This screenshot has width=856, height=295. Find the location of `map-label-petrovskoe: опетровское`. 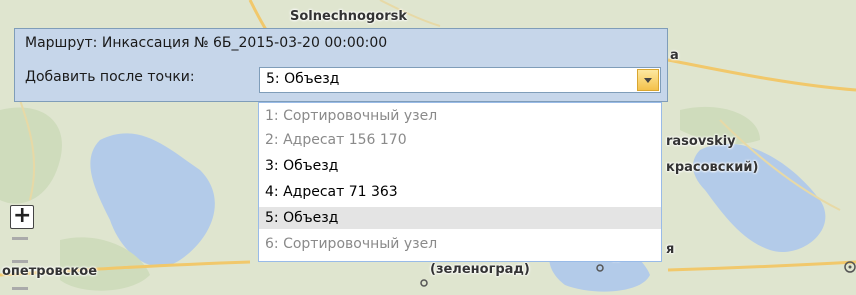

map-label-petrovskoe: опетровское is located at coordinates (50, 271).